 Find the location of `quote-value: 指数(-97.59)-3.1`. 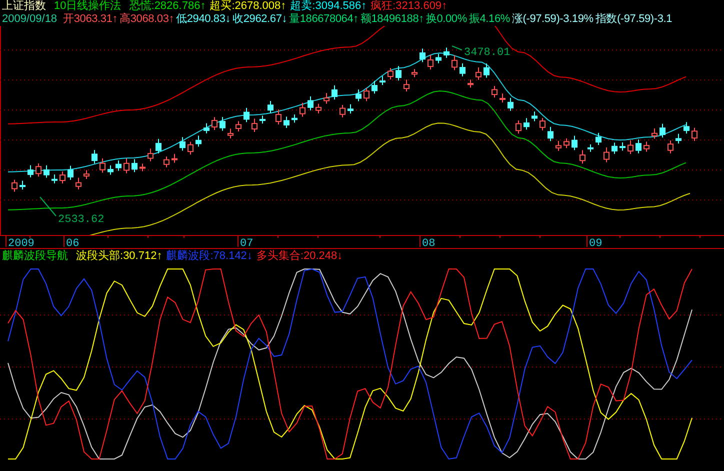

quote-value: 指数(-97.59)-3.1 is located at coordinates (633, 19).